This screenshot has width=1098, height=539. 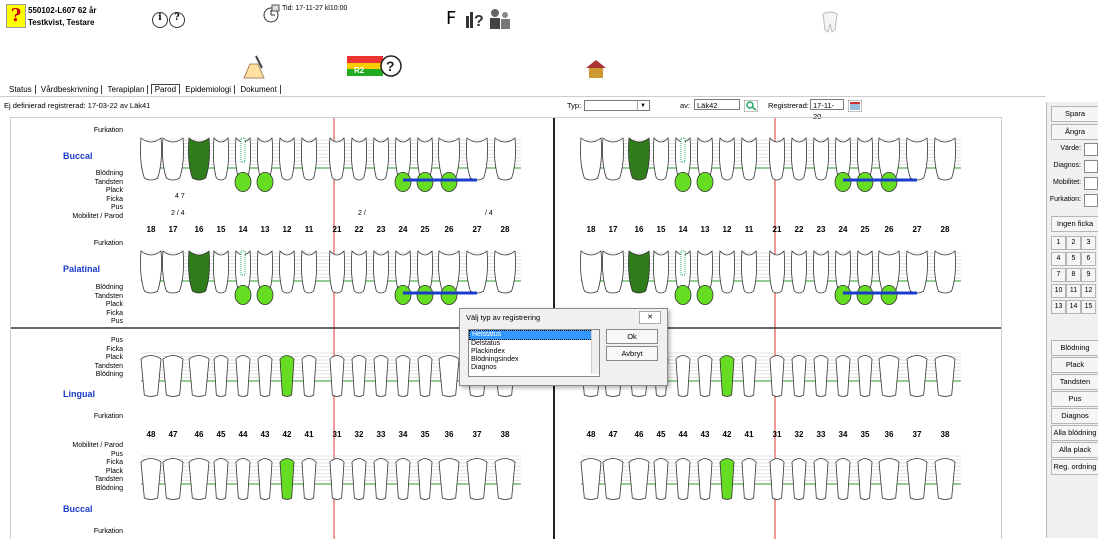 What do you see at coordinates (1058, 275) in the screenshot?
I see `pocket-number-7: 7` at bounding box center [1058, 275].